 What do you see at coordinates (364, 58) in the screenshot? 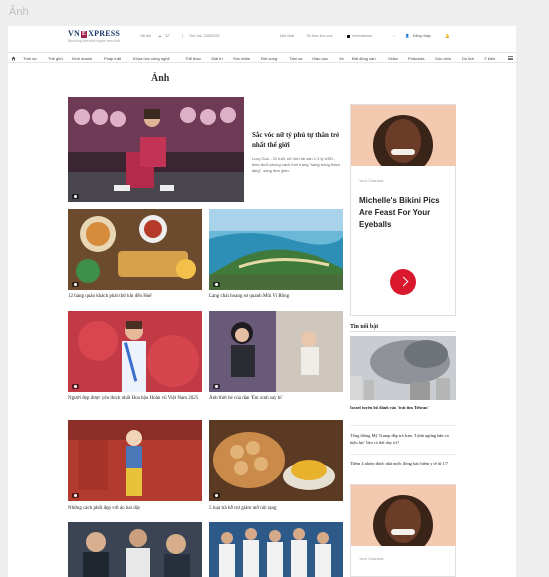
I see `nav-item: Bất động sản` at bounding box center [364, 58].